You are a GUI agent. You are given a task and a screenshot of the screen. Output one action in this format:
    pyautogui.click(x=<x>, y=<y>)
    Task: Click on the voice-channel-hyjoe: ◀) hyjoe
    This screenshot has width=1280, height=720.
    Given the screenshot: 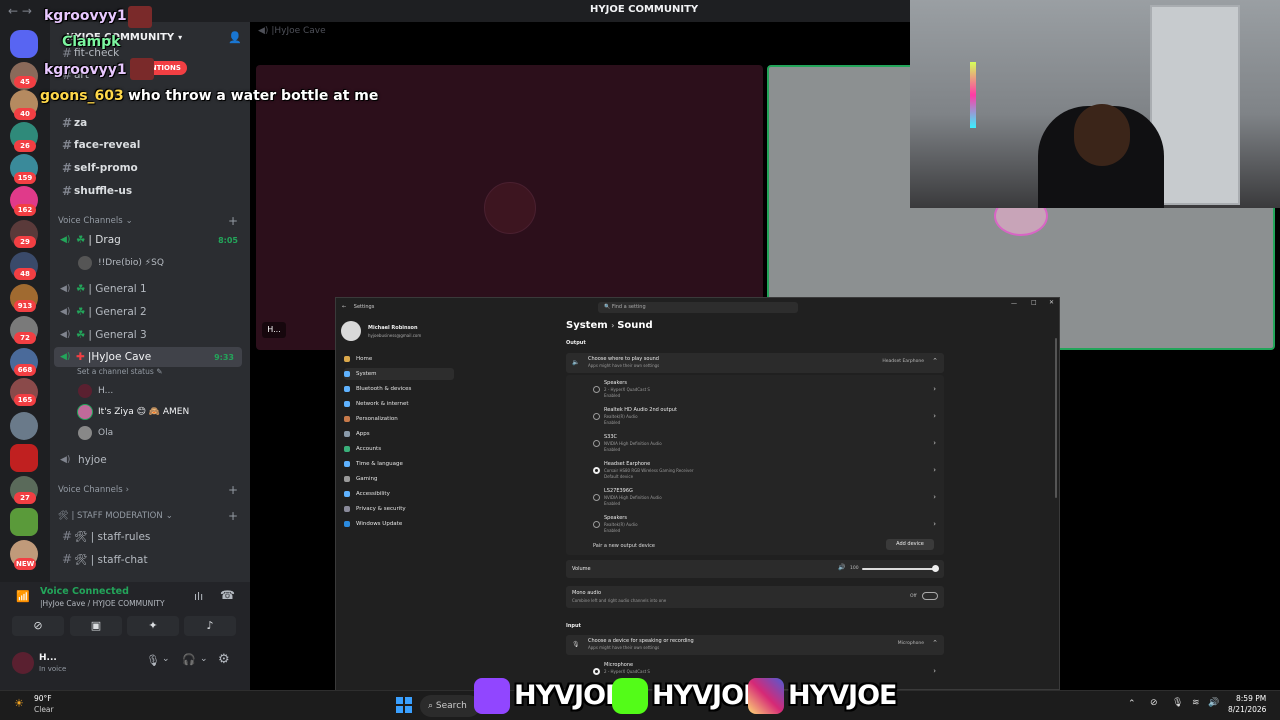 What is the action you would take?
    pyautogui.click(x=150, y=460)
    